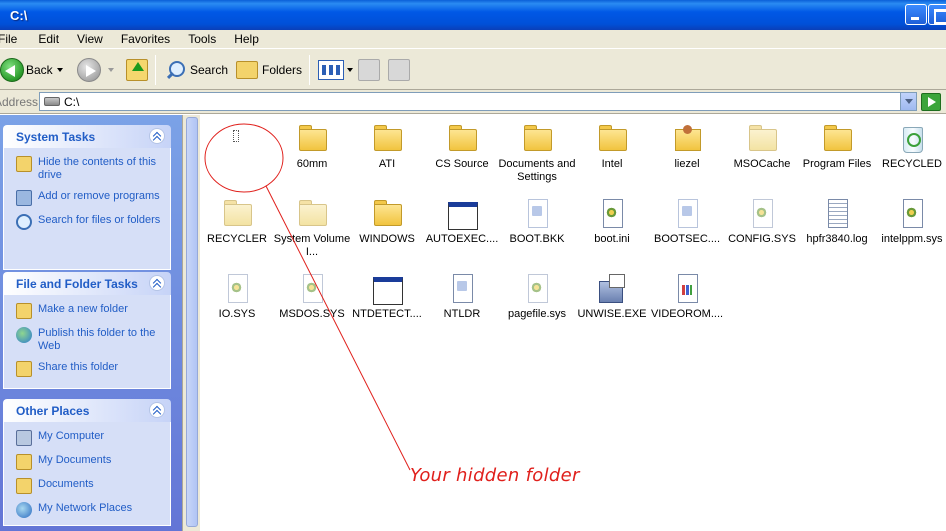 The image size is (946, 531). I want to click on programs-icon, so click(24, 198).